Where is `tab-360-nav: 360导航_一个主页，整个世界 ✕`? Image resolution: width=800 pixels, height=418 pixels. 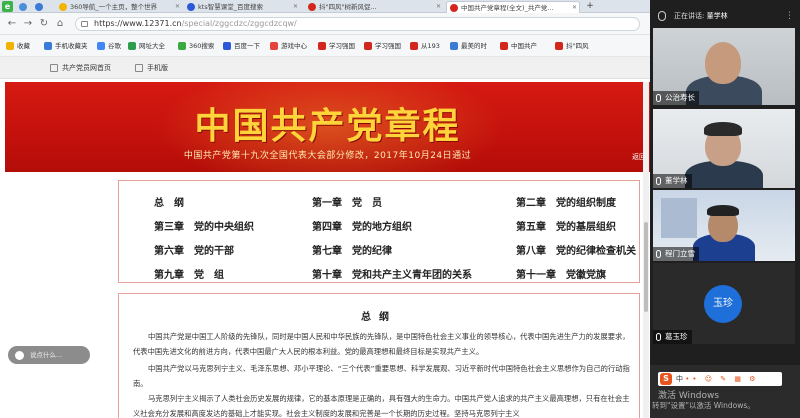
tab-360-nav: 360导航_一个主页，整个世界 ✕ is located at coordinates (119, 7).